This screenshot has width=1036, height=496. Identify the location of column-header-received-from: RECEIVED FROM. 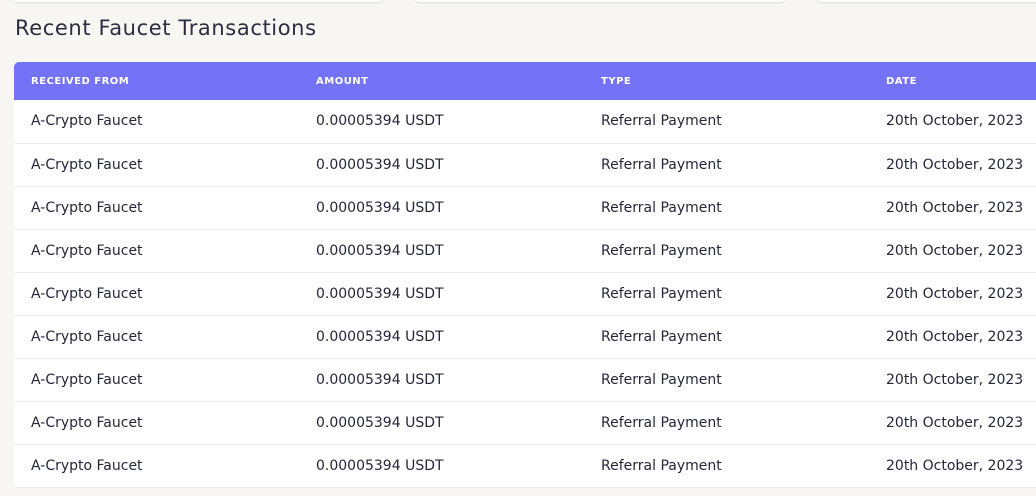
(80, 81).